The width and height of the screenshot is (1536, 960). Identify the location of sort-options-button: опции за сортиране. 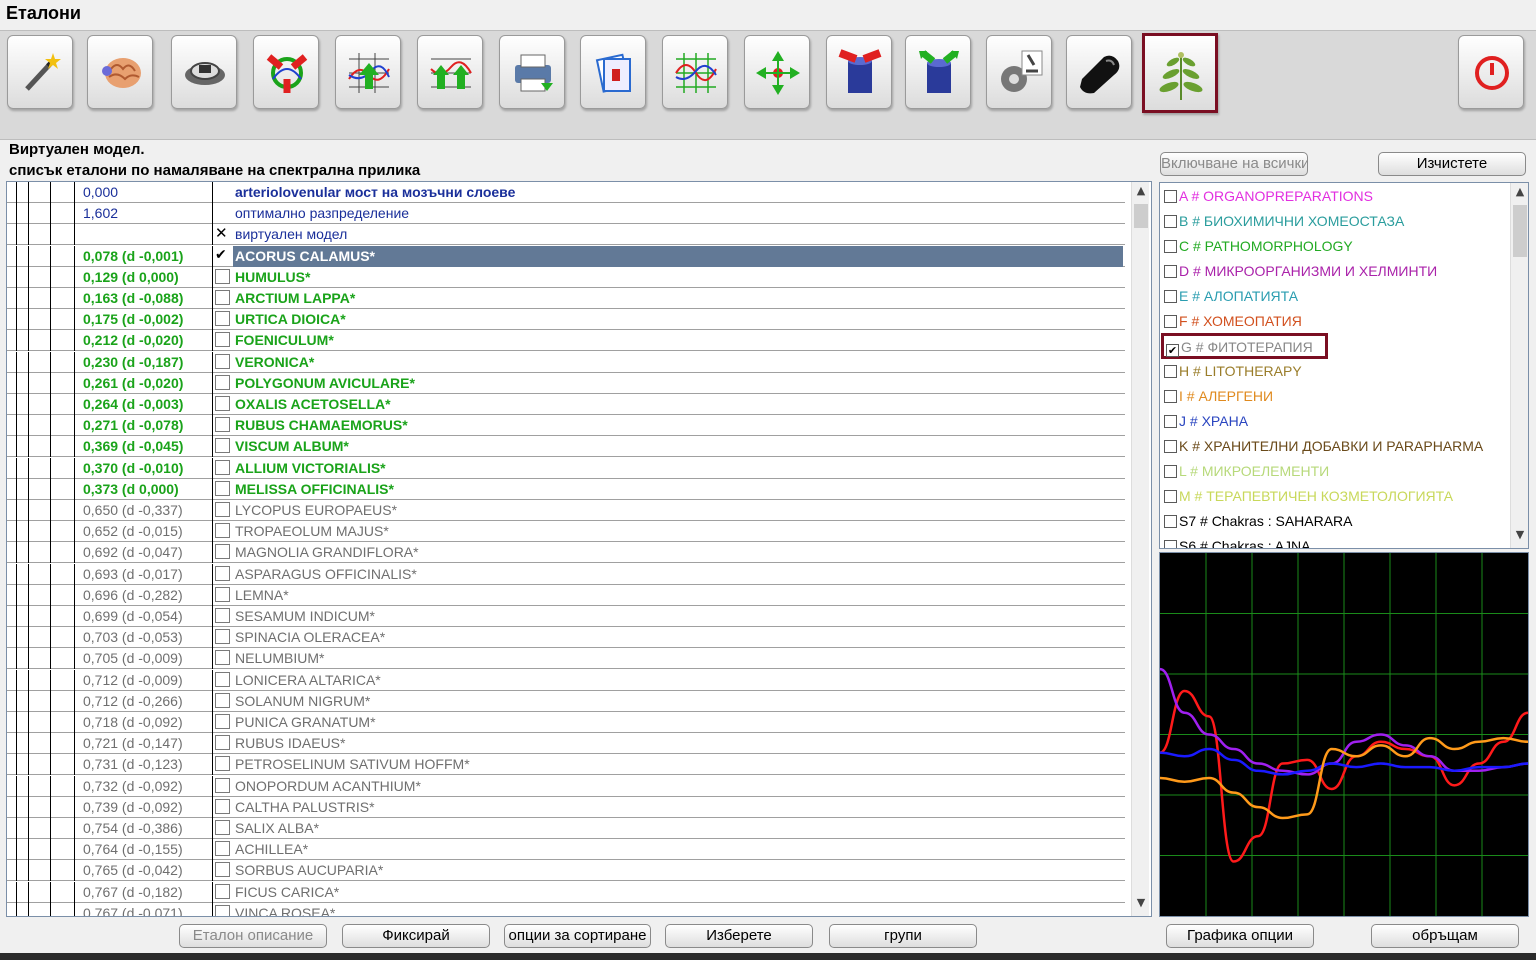
(577, 936).